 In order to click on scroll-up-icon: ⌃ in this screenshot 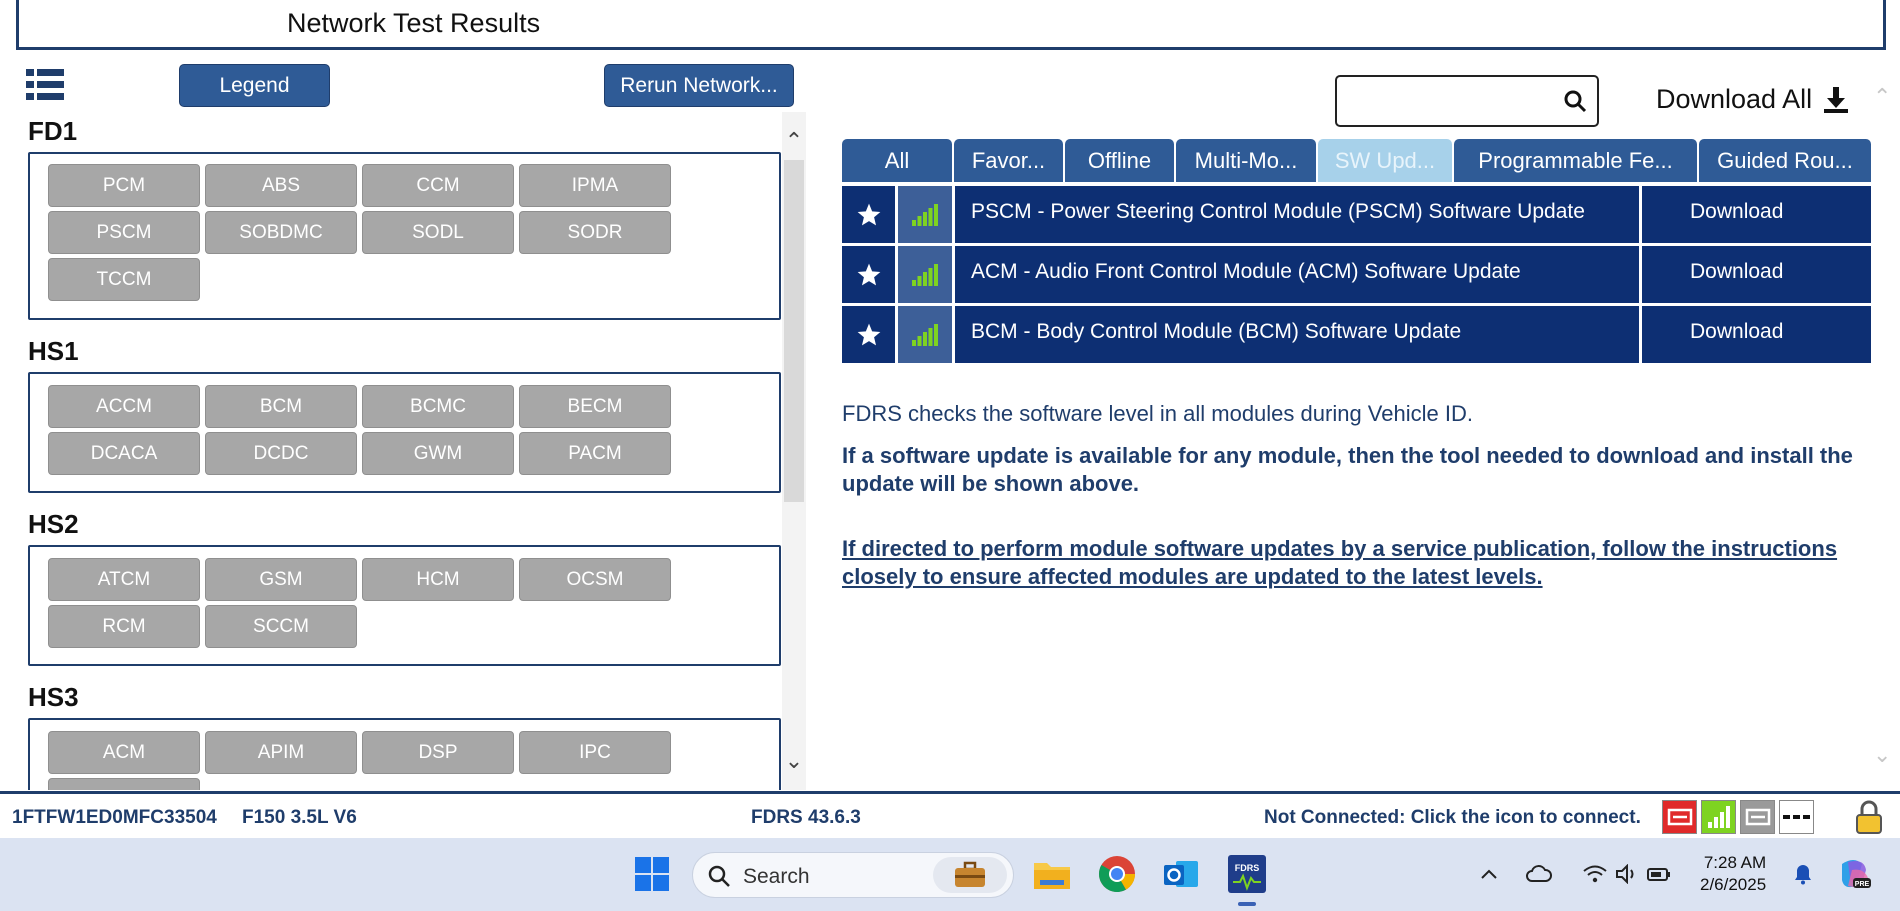, I will do `click(794, 140)`.